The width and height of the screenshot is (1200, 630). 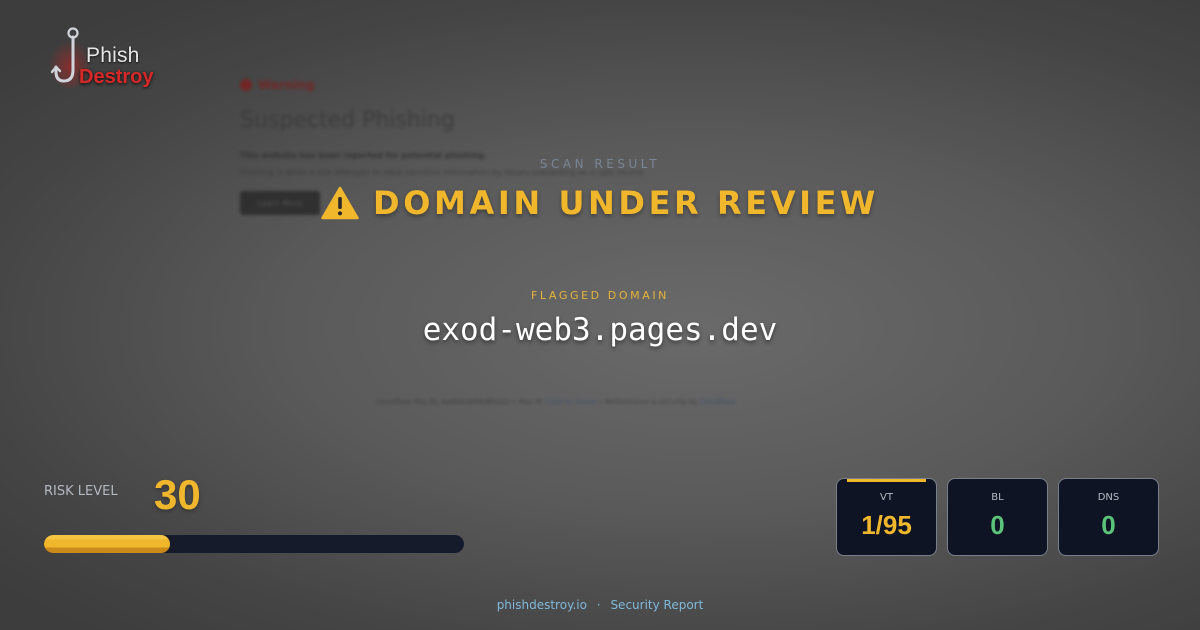 What do you see at coordinates (600, 330) in the screenshot?
I see `flagged-domain: exod-web3.pages.dev` at bounding box center [600, 330].